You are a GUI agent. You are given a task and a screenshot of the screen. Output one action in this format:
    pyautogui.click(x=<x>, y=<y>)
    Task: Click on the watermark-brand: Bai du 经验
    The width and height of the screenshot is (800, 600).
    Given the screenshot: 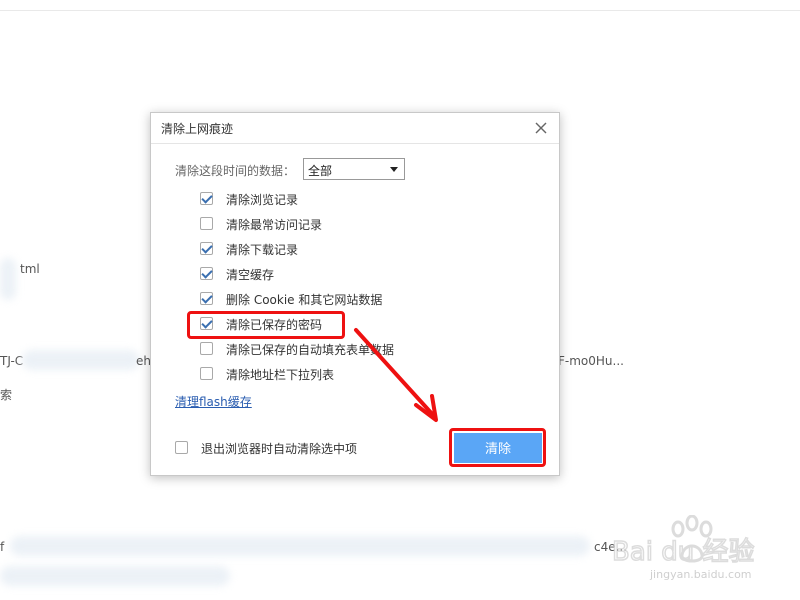 What is the action you would take?
    pyautogui.click(x=683, y=552)
    